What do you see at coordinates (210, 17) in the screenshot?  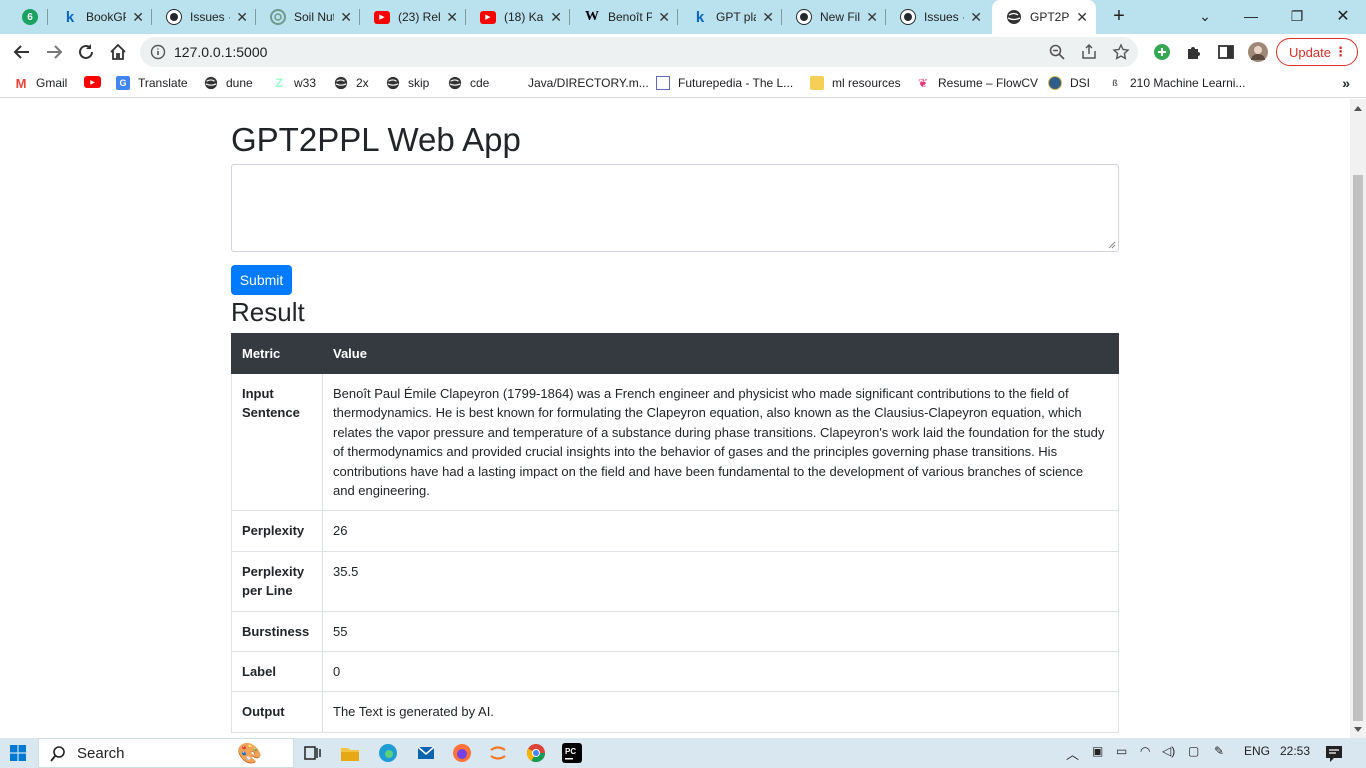 I see `tab-title: Issues ·` at bounding box center [210, 17].